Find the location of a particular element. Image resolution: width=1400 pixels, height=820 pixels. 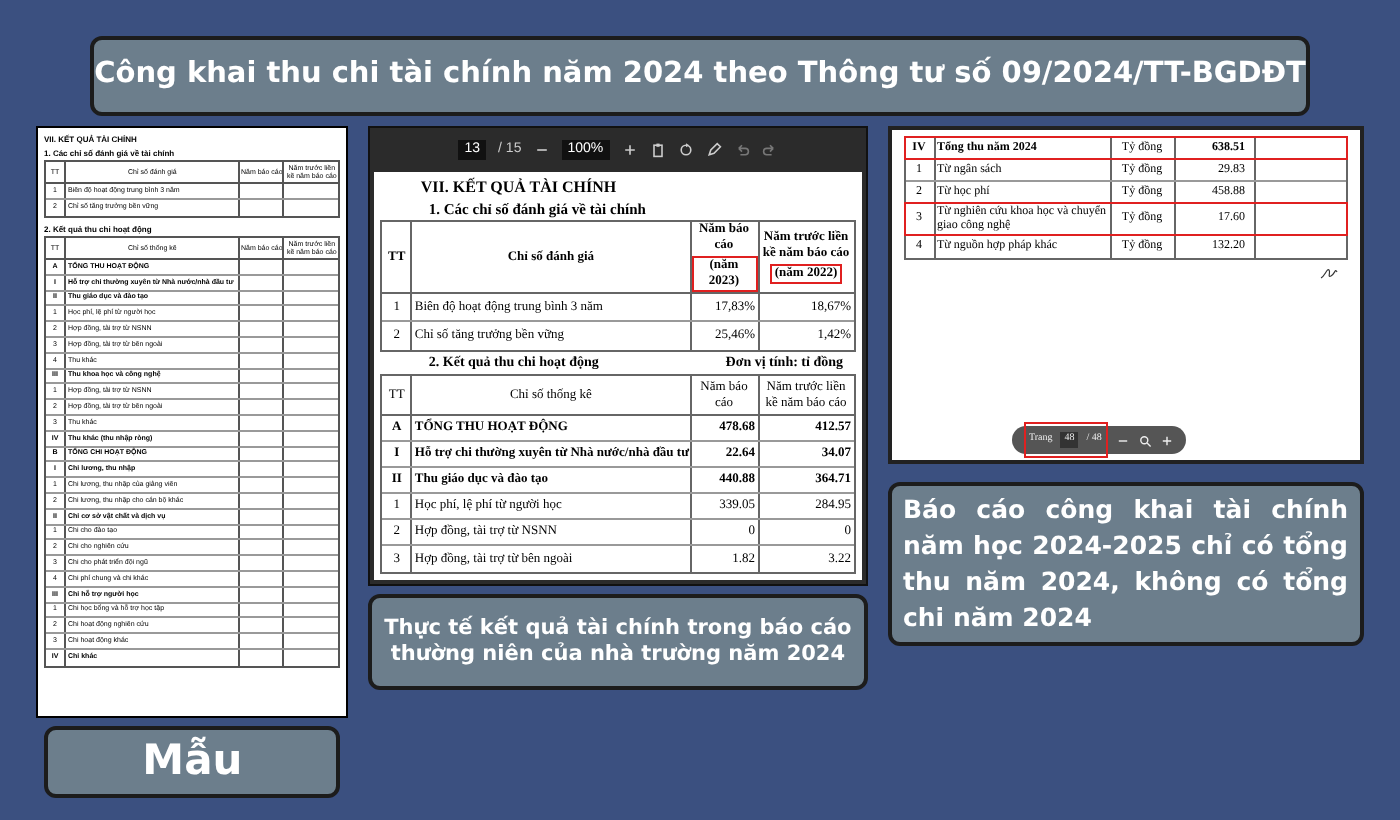

rotate-icon is located at coordinates (685, 150).